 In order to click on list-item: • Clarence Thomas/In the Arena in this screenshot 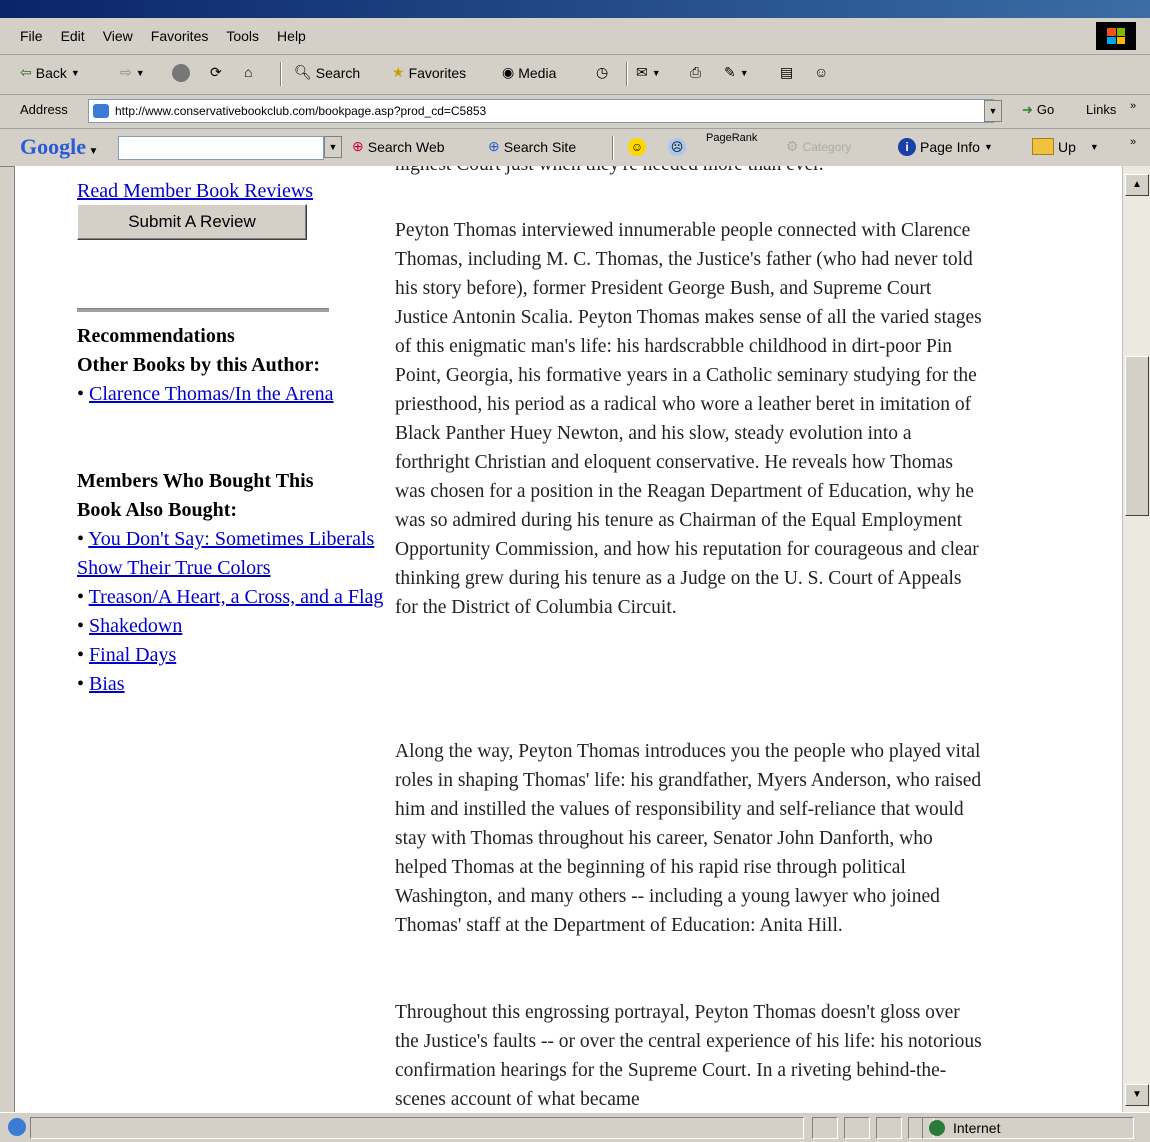, I will do `click(205, 394)`.